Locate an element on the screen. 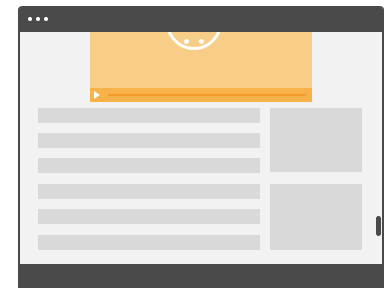 Image resolution: width=390 pixels, height=288 pixels. title-bar is located at coordinates (201, 19).